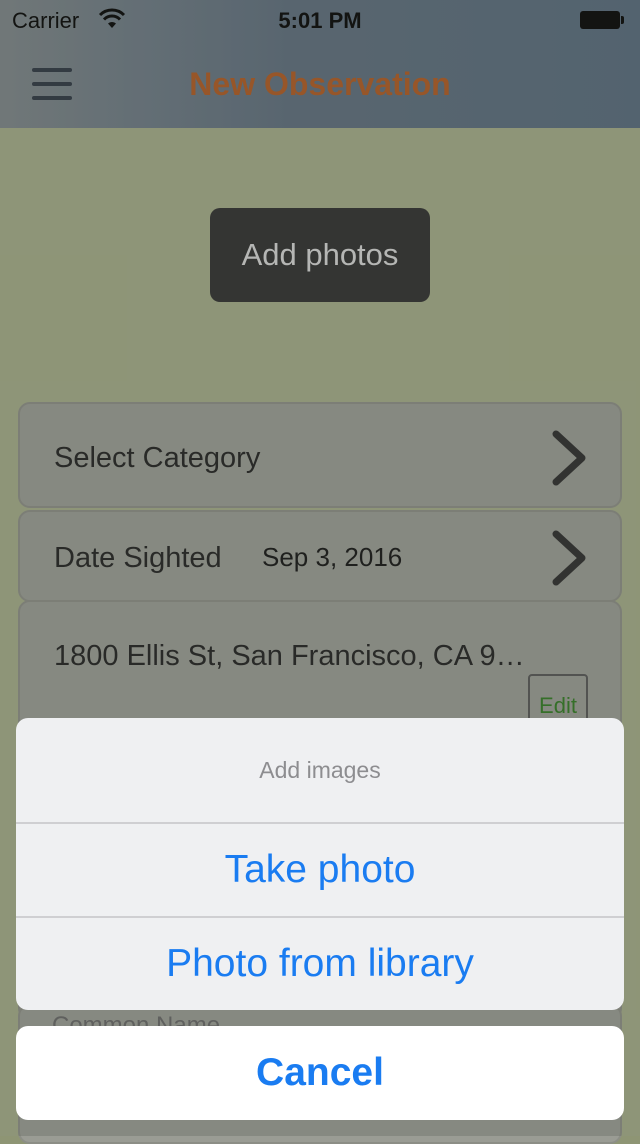  Describe the element at coordinates (320, 964) in the screenshot. I see `photo-from-library-button: Photo from library` at that location.